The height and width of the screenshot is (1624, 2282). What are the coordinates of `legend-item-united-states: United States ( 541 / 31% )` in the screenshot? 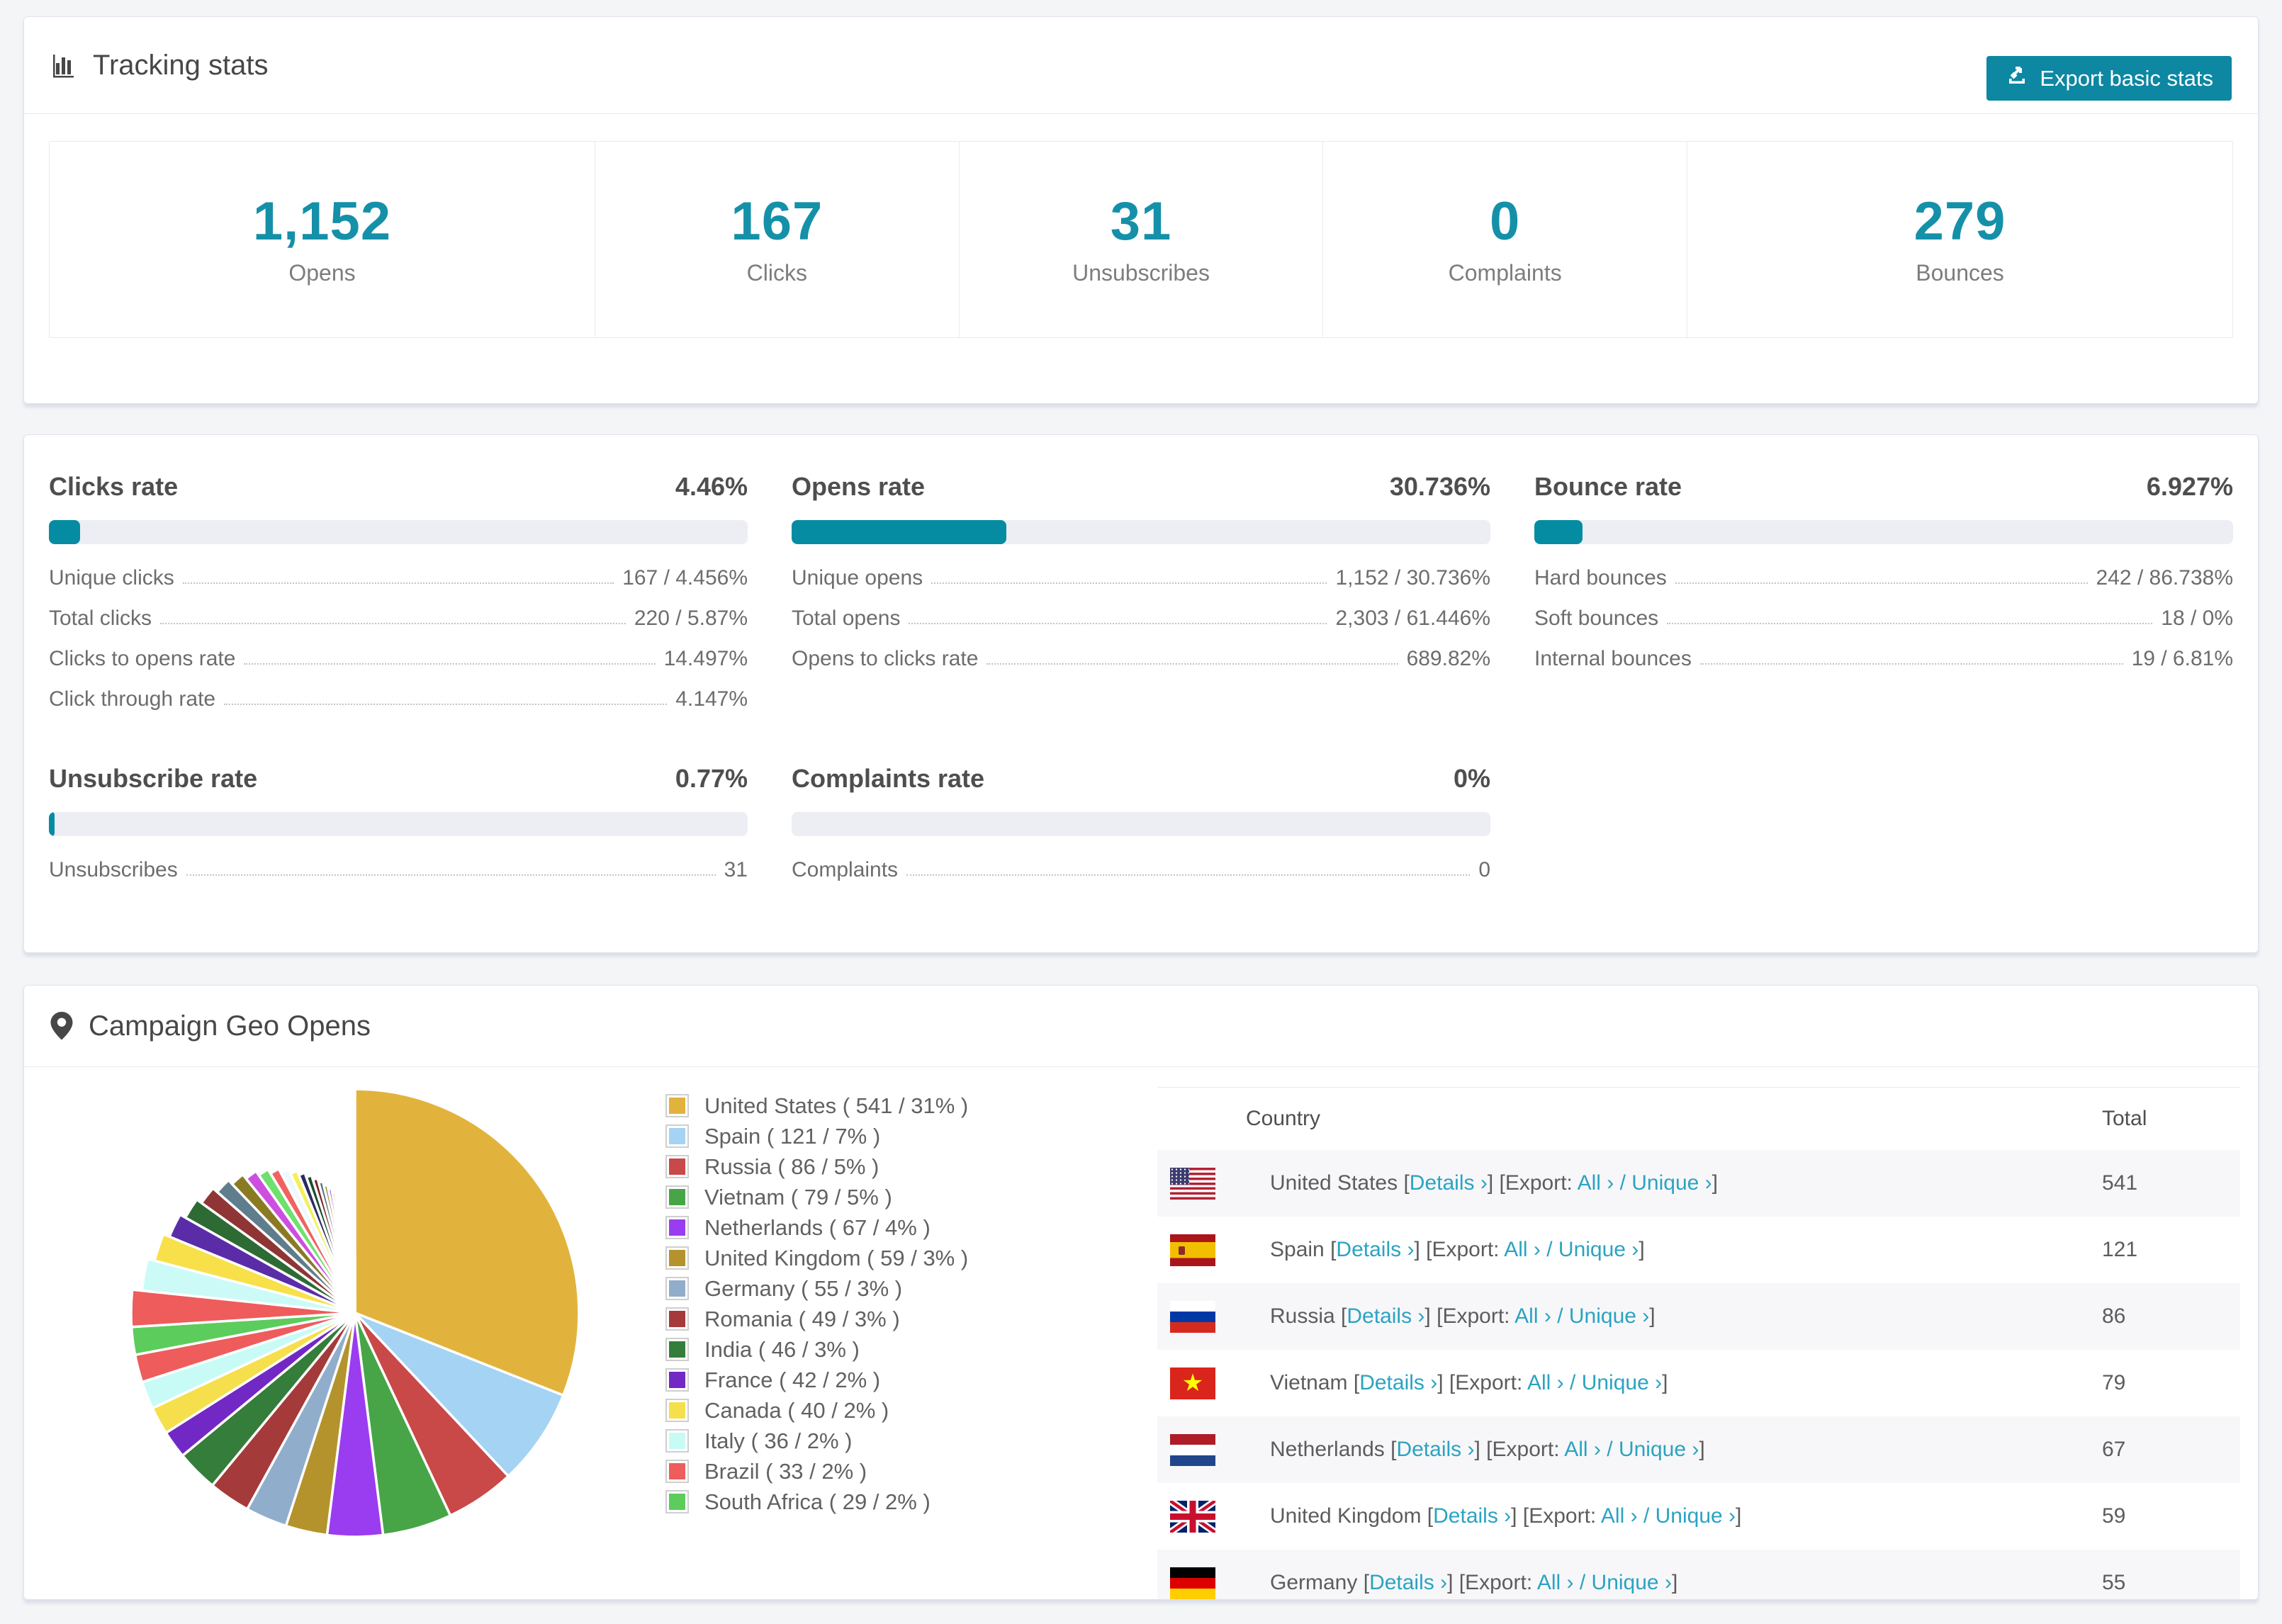 It's located at (816, 1105).